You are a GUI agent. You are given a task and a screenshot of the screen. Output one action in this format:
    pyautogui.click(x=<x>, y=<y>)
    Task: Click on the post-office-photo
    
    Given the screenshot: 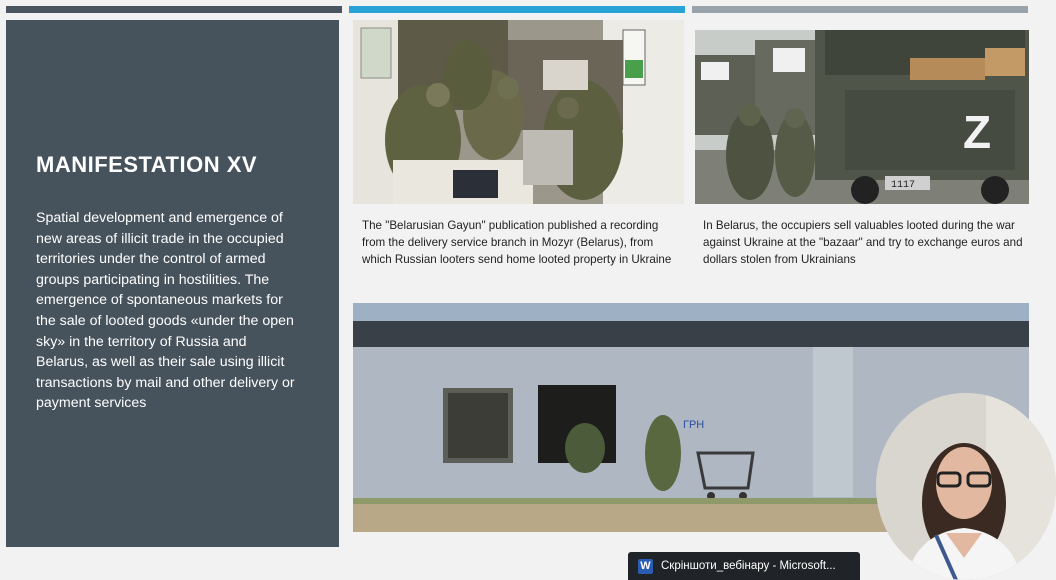 What is the action you would take?
    pyautogui.click(x=518, y=112)
    